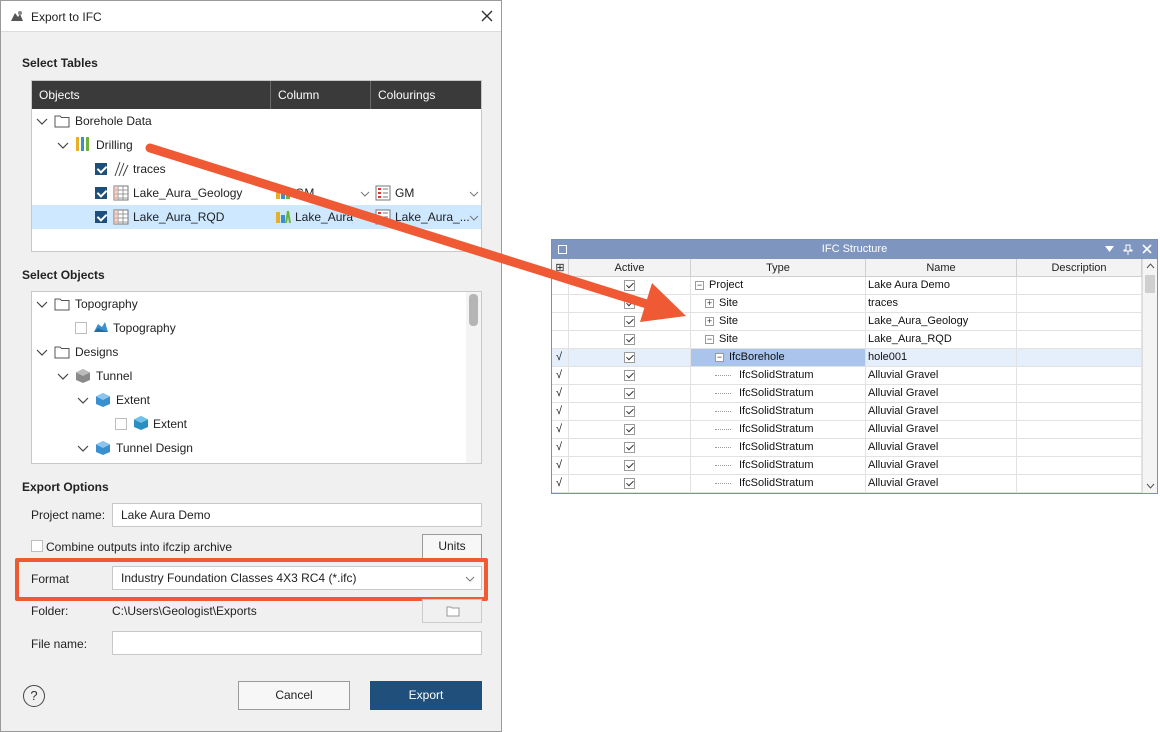  What do you see at coordinates (560, 268) in the screenshot?
I see `column-chooser-icon: ⊞` at bounding box center [560, 268].